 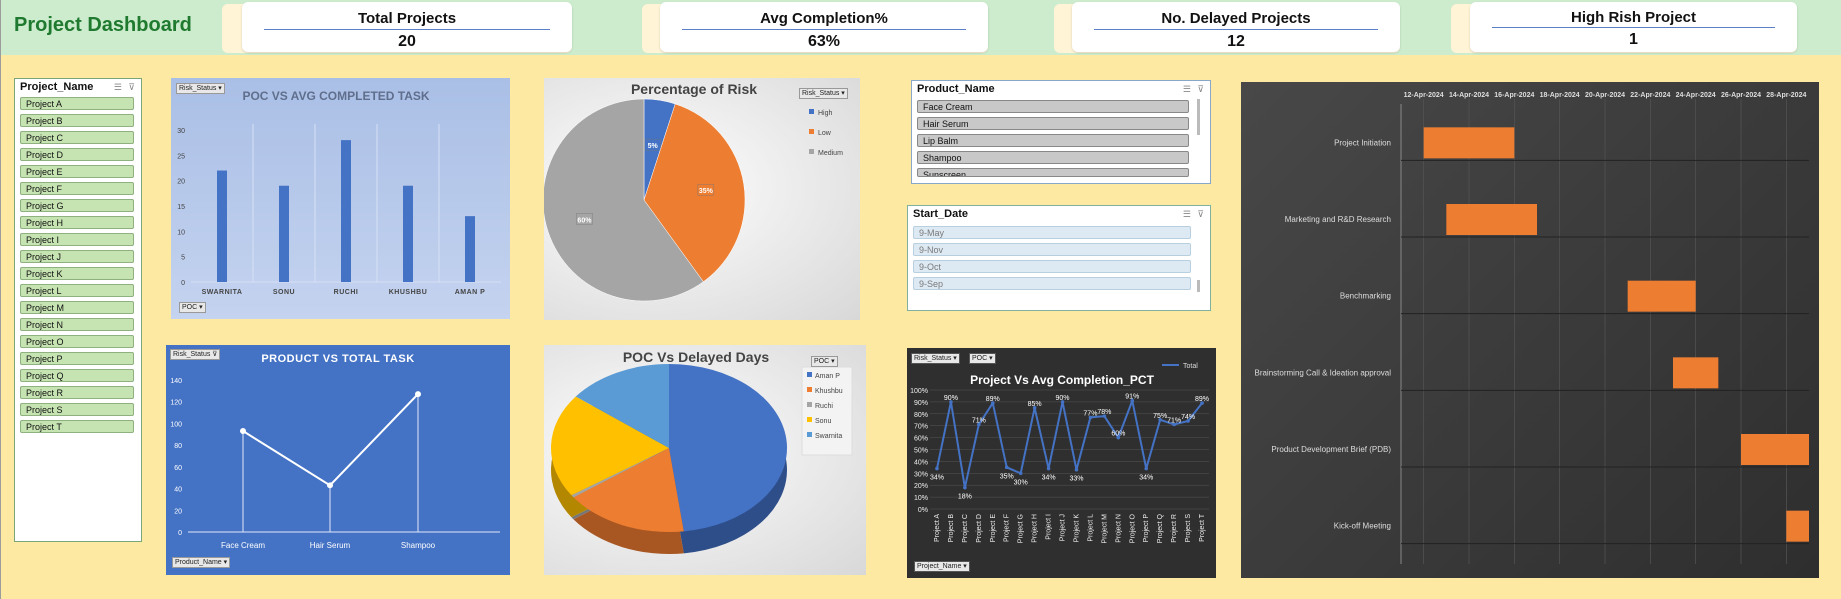 I want to click on product-name-filter: Product_Name ▾, so click(x=201, y=562).